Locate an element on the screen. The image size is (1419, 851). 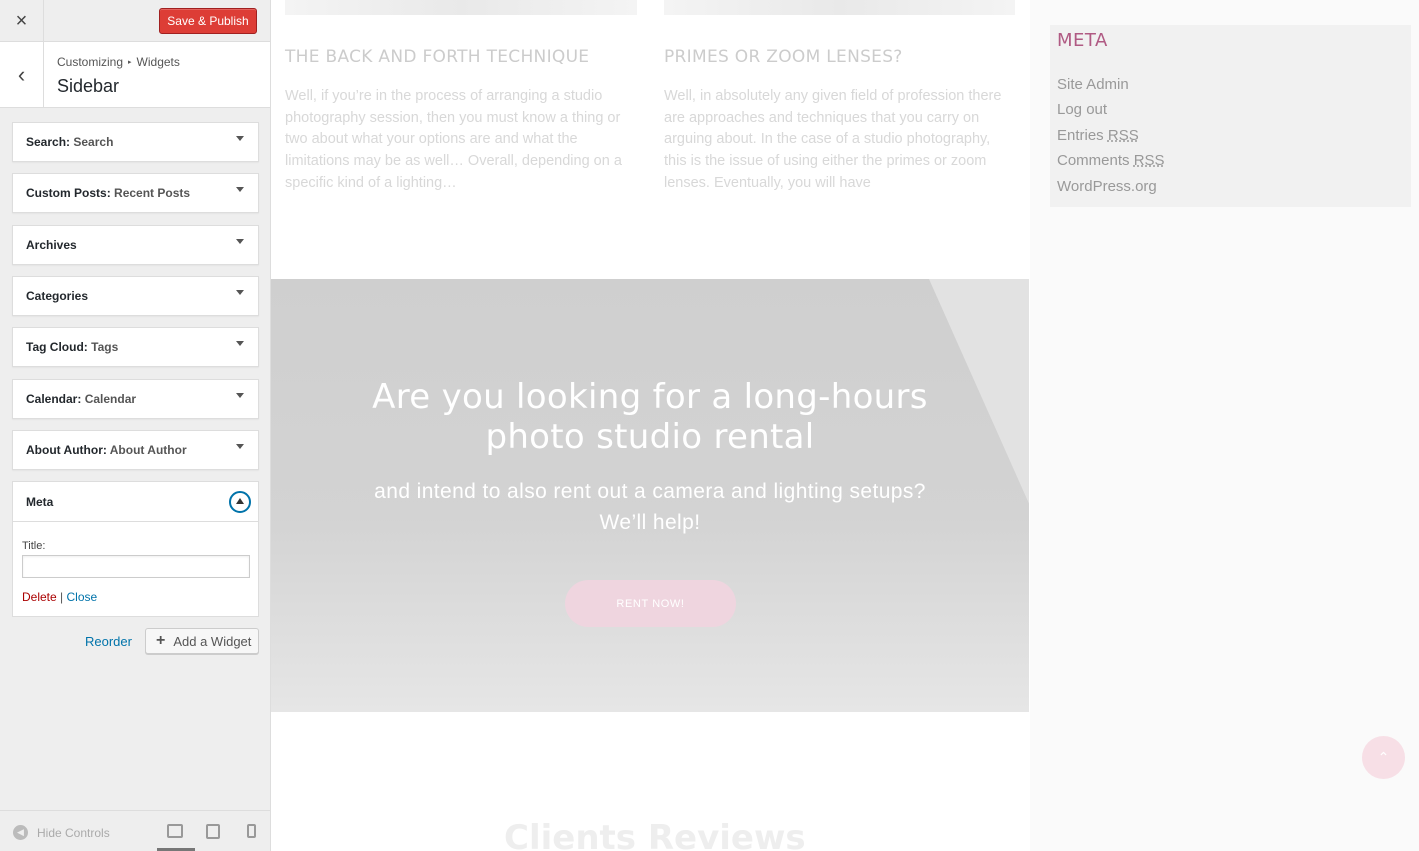
widget-archives: Archives is located at coordinates (135, 245).